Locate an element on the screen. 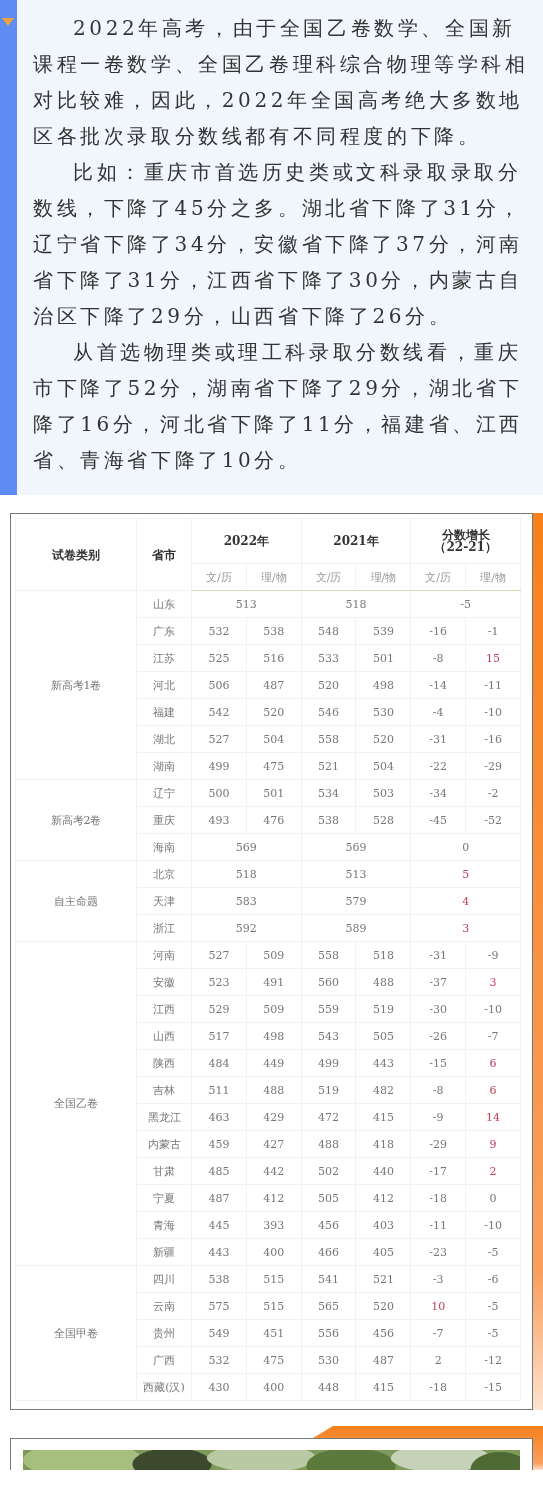 The height and width of the screenshot is (1500, 543). score-cell: 475 is located at coordinates (274, 1360).